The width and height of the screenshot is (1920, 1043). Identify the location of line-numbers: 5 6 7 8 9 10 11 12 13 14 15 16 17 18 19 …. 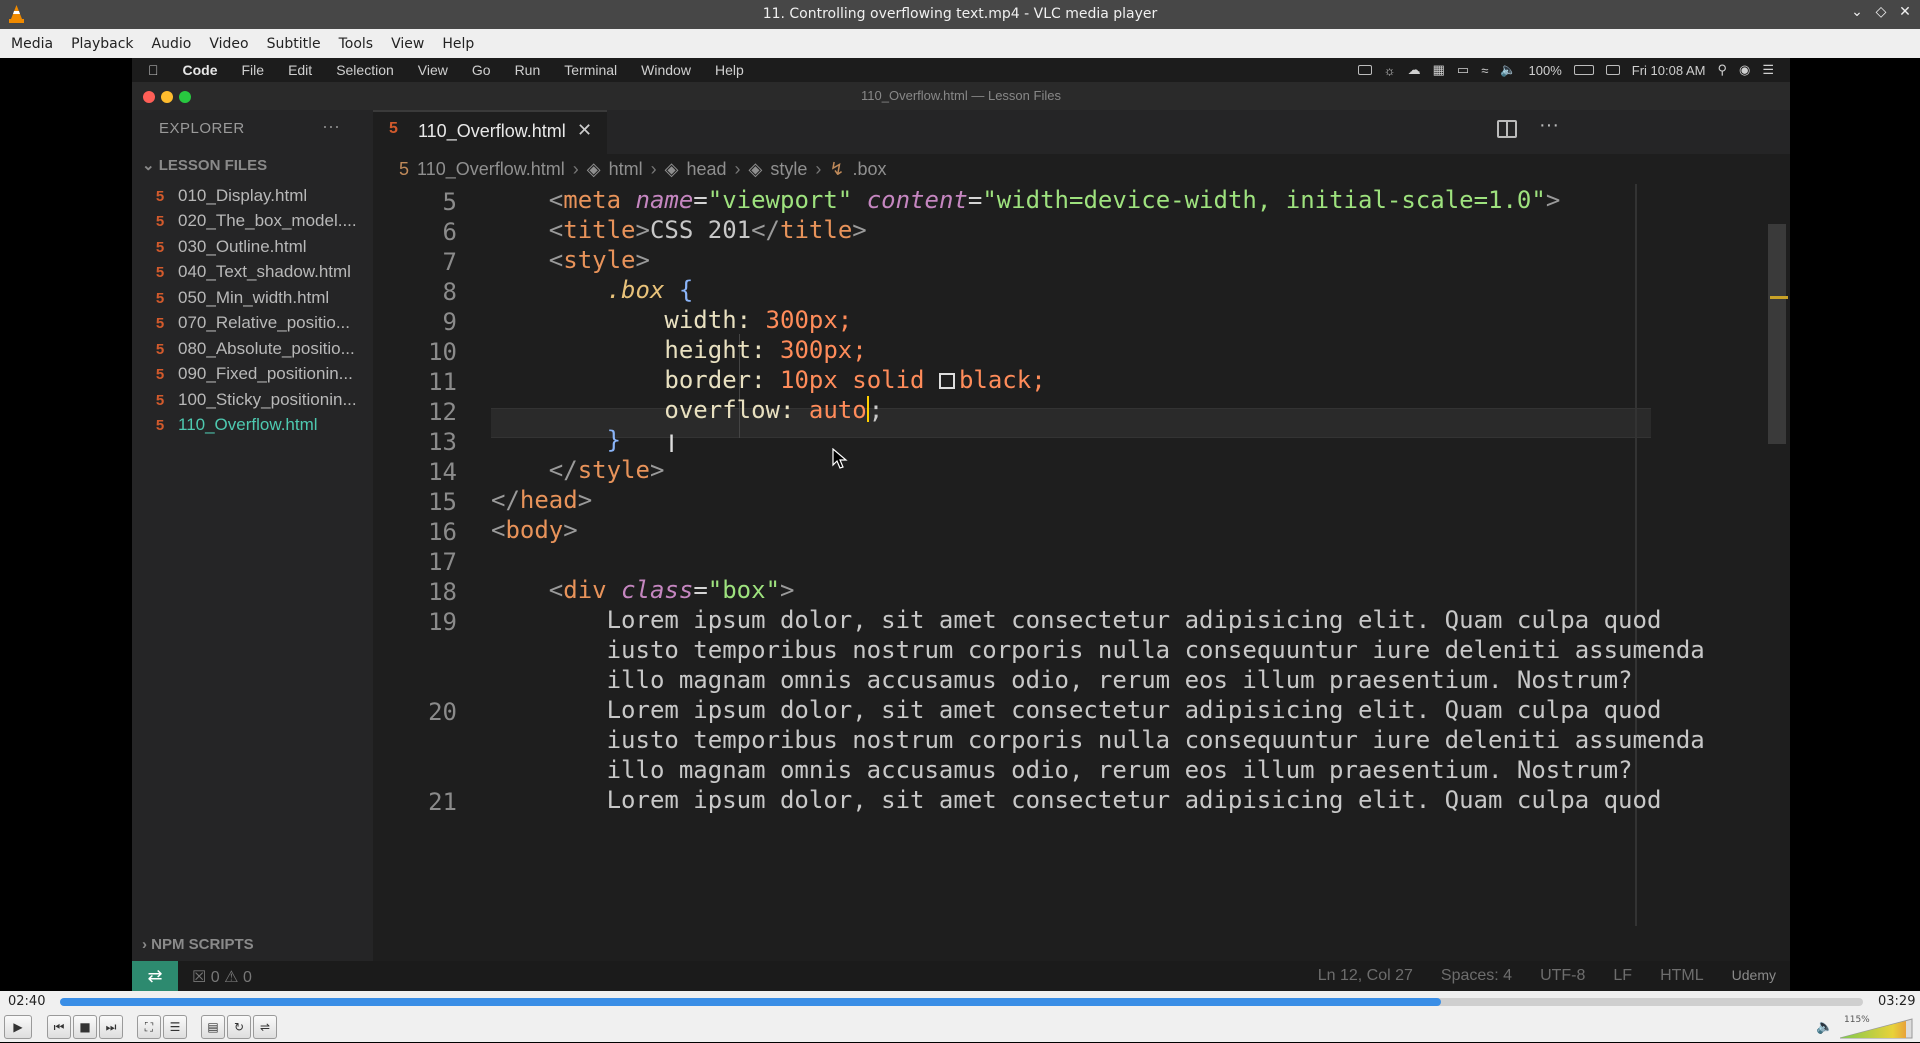
(432, 555).